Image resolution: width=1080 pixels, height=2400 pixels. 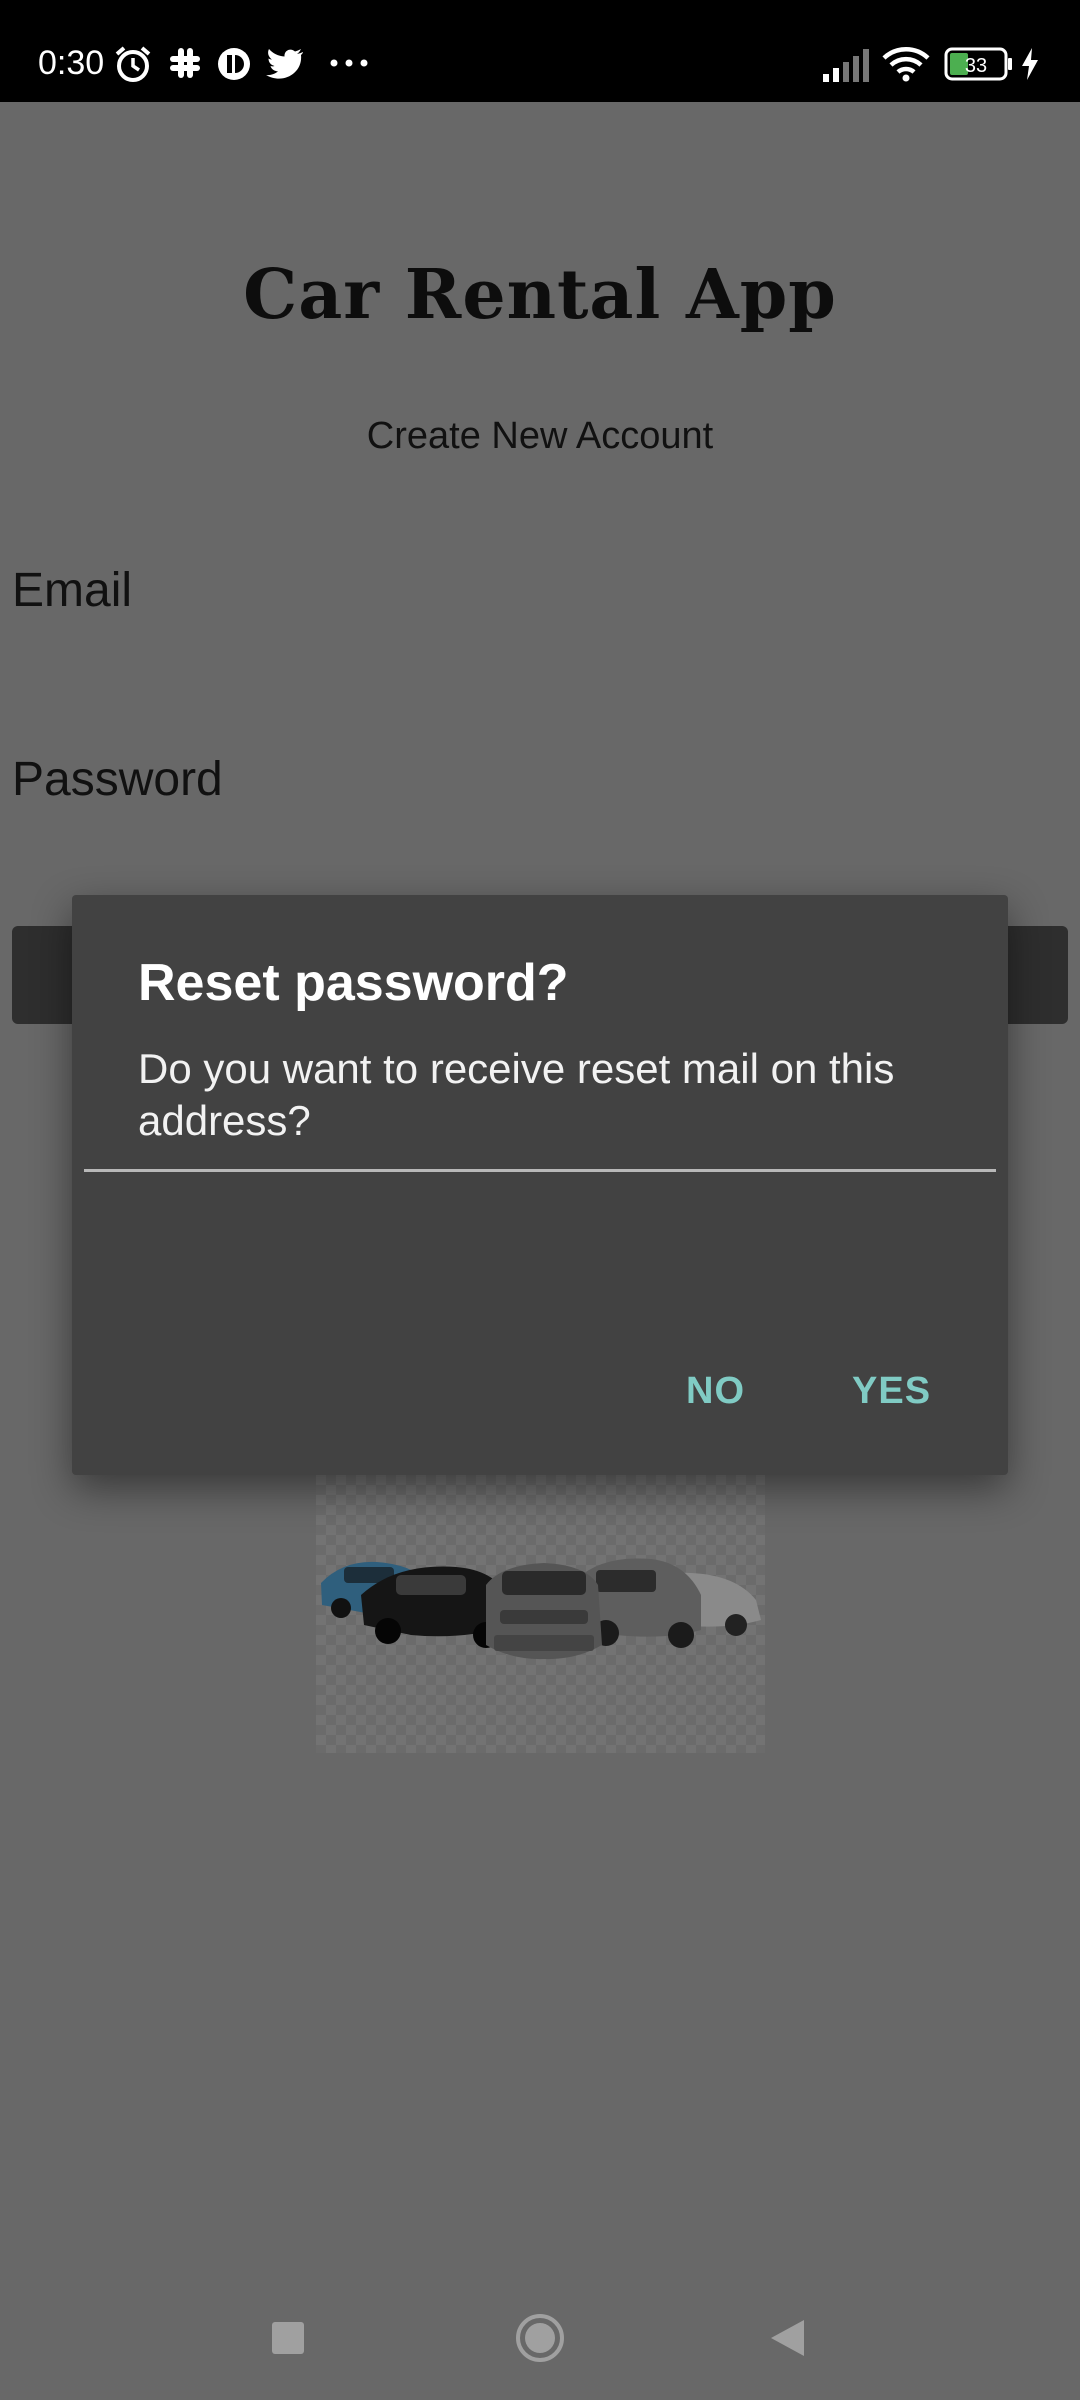 I want to click on recents-icon, so click(x=288, y=2338).